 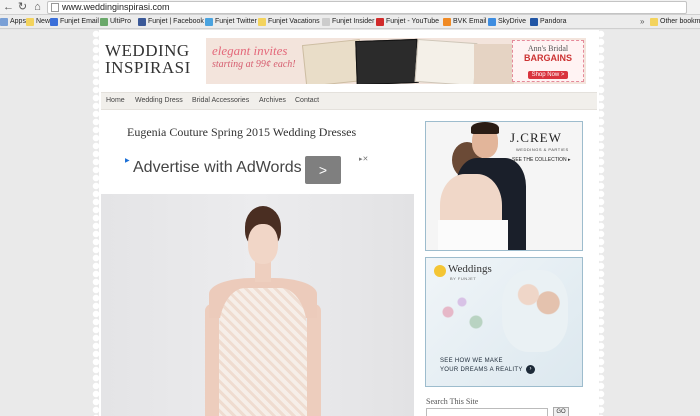 I want to click on adwords-text: Advertise with AdWords, so click(x=217, y=167).